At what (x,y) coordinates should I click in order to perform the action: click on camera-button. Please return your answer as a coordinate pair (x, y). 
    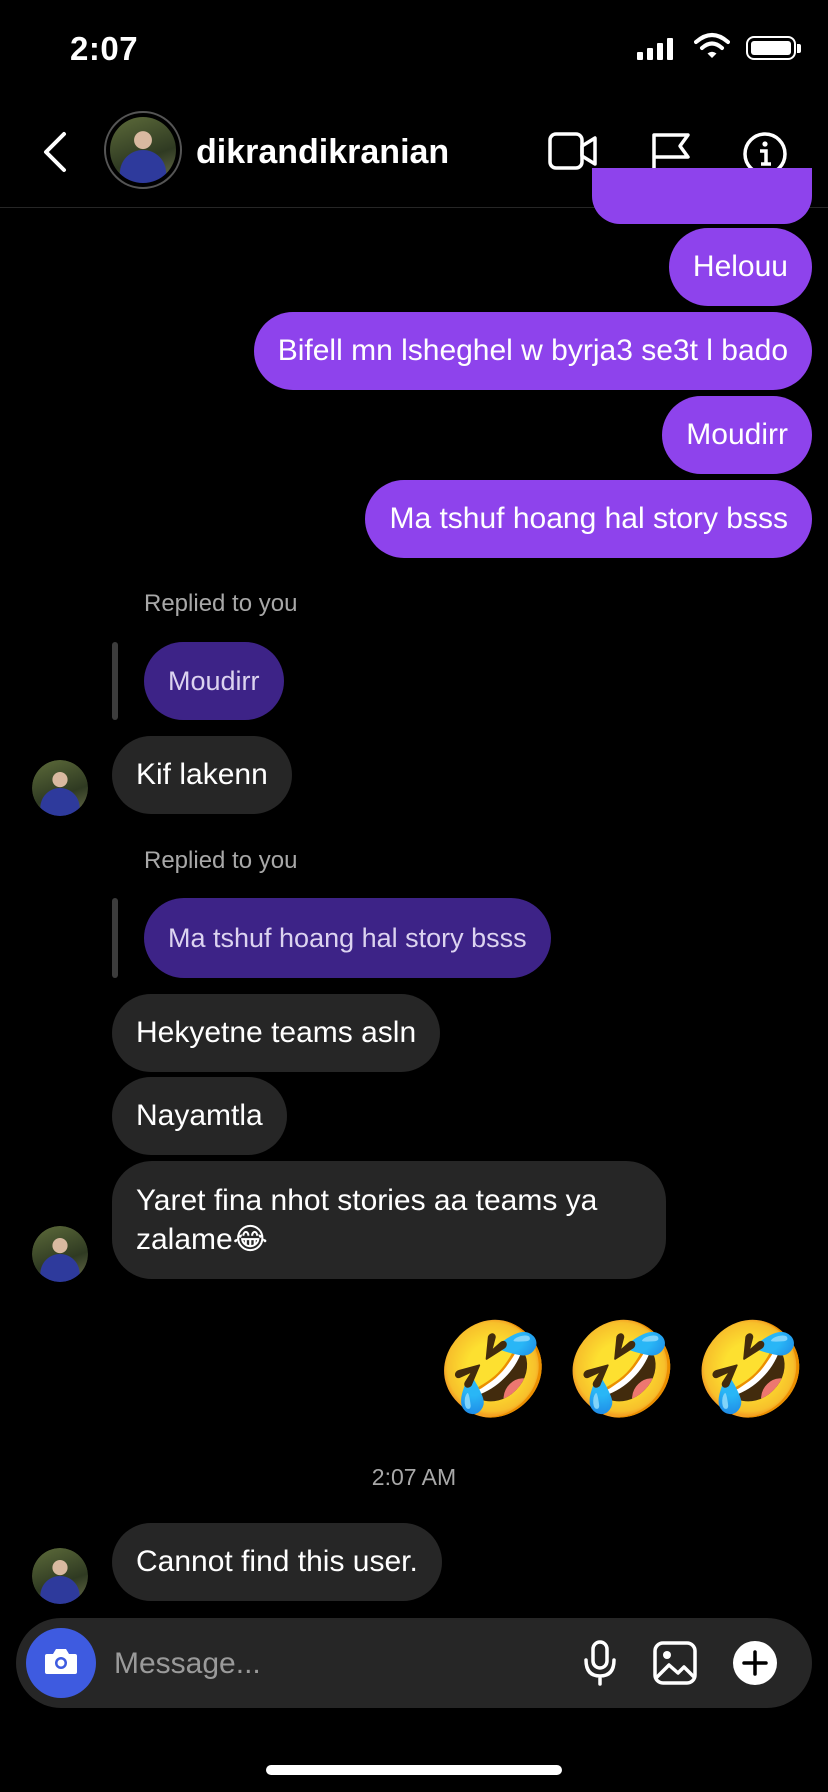
    Looking at the image, I should click on (61, 1663).